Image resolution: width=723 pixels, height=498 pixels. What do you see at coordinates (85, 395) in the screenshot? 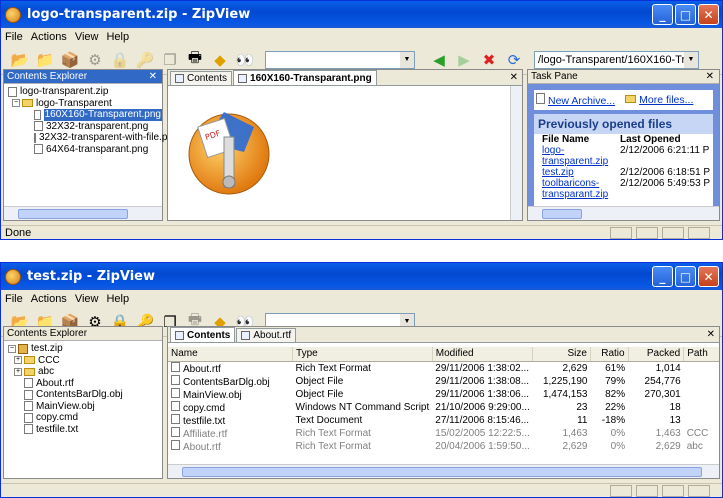
I see `tree-item-file: ContentsBarDlg.obj` at bounding box center [85, 395].